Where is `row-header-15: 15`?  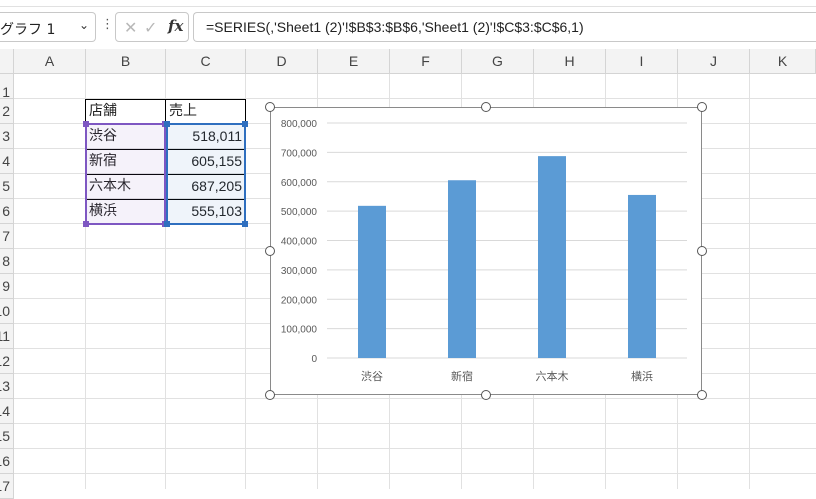 row-header-15: 15 is located at coordinates (7, 436).